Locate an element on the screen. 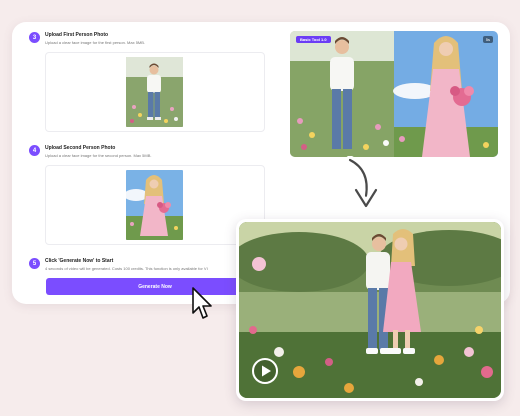 The image size is (520, 416). second-photo-upload-box is located at coordinates (155, 205).